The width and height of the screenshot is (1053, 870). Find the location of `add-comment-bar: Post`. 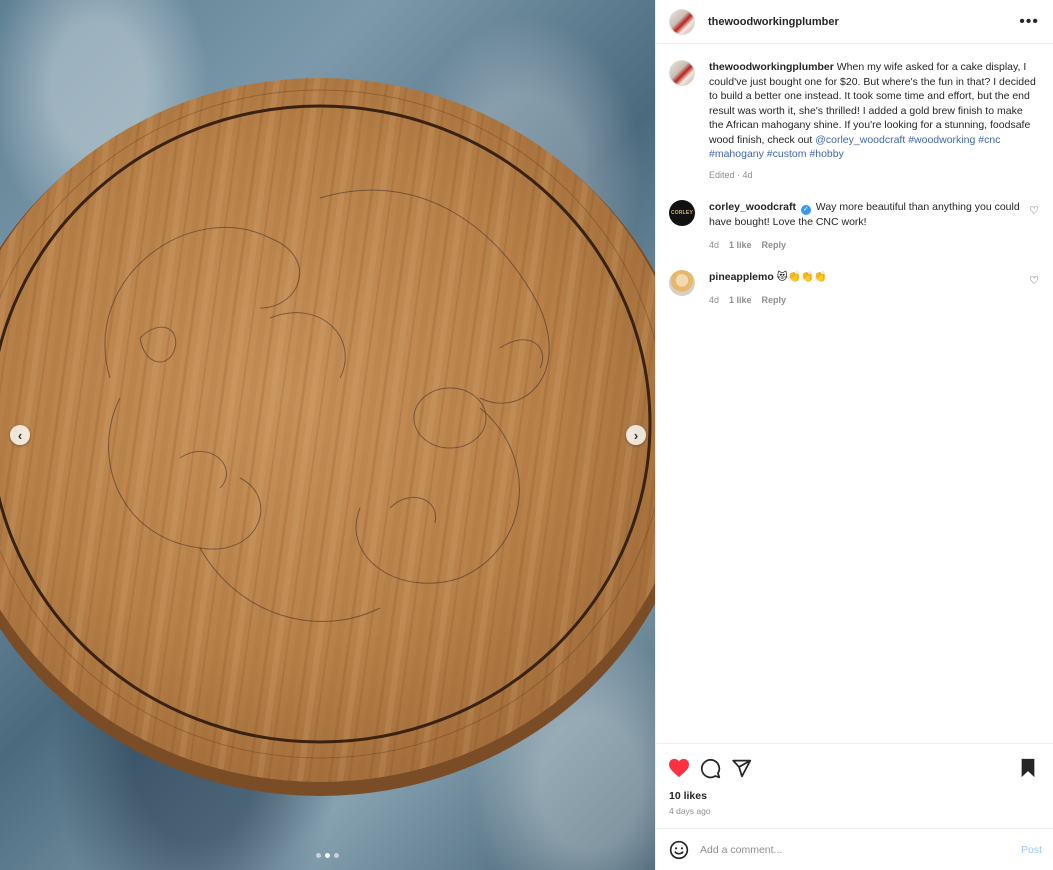

add-comment-bar: Post is located at coordinates (854, 849).